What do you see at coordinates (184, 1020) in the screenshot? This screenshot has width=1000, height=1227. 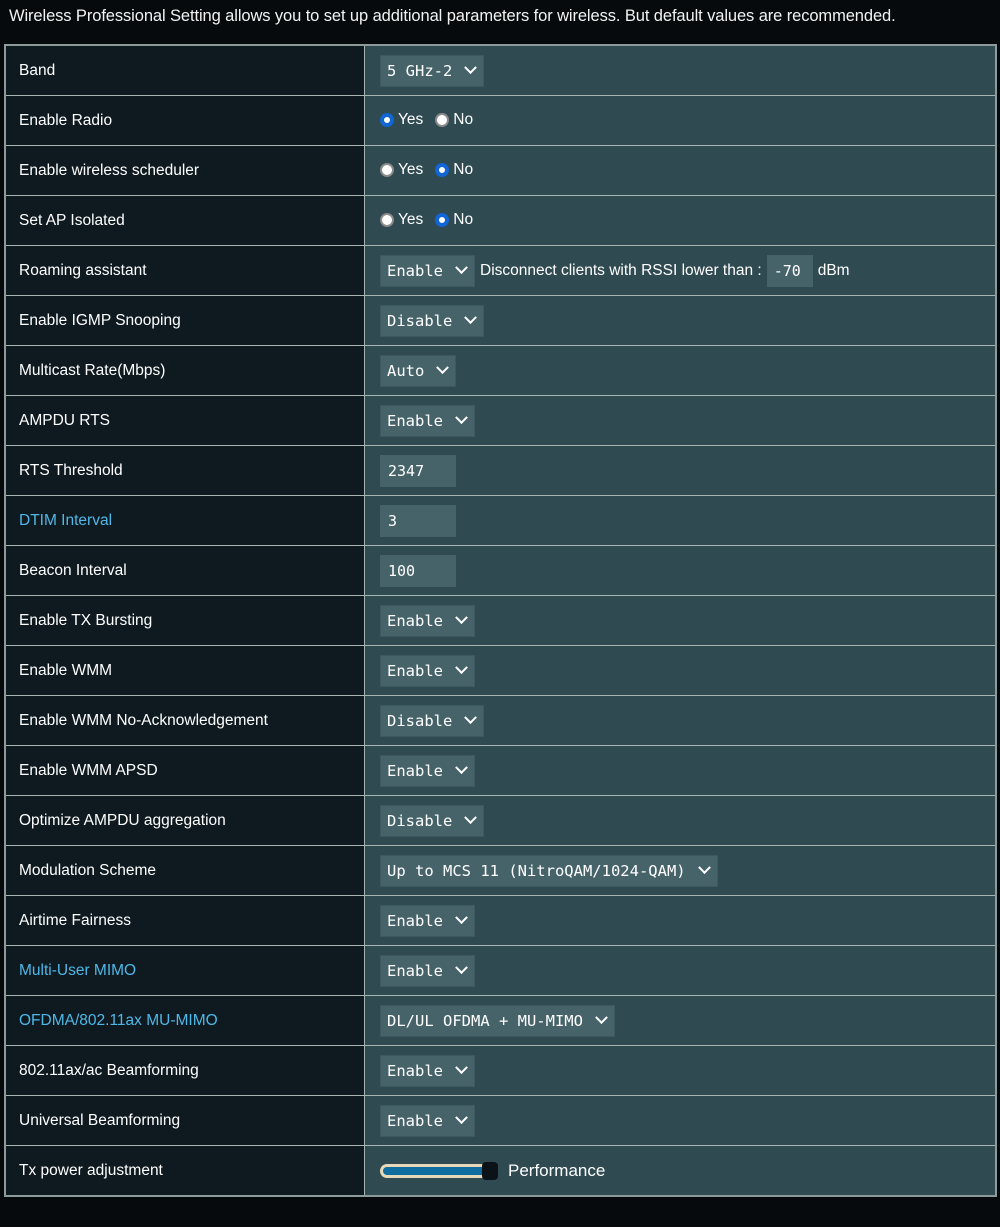 I see `setting-label-ofdma-802-11ax-mu-mimo: OFDMA/802.11ax MU-MIMO` at bounding box center [184, 1020].